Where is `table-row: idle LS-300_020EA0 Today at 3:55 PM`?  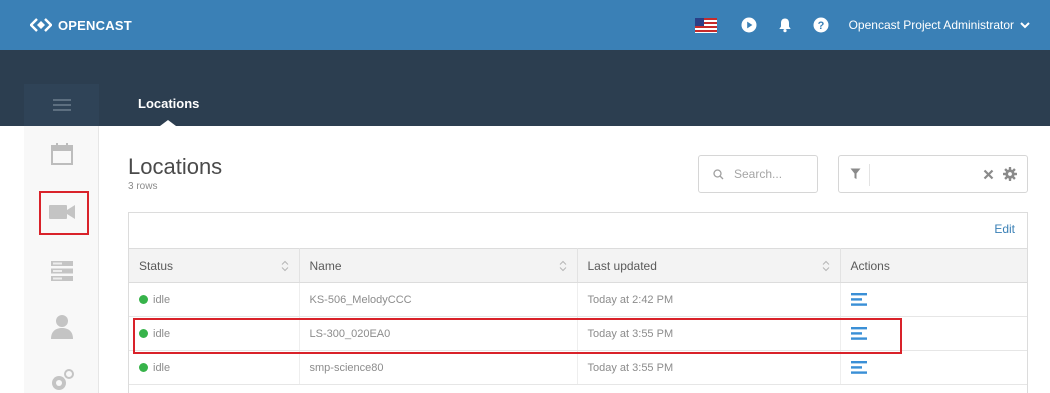
table-row: idle LS-300_020EA0 Today at 3:55 PM is located at coordinates (578, 333).